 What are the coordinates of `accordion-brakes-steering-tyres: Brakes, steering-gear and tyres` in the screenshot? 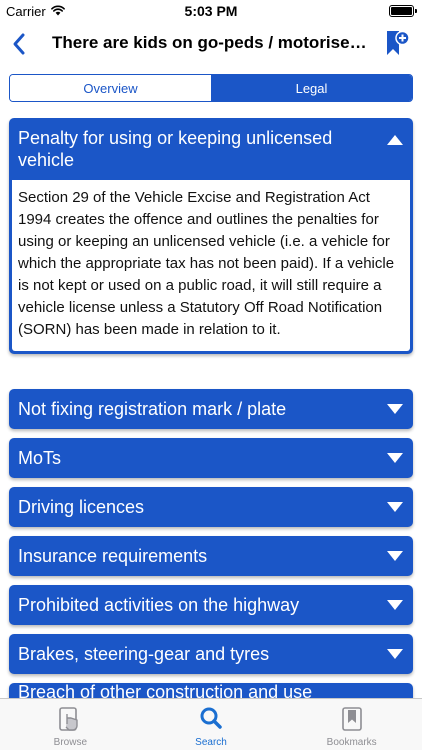 It's located at (211, 654).